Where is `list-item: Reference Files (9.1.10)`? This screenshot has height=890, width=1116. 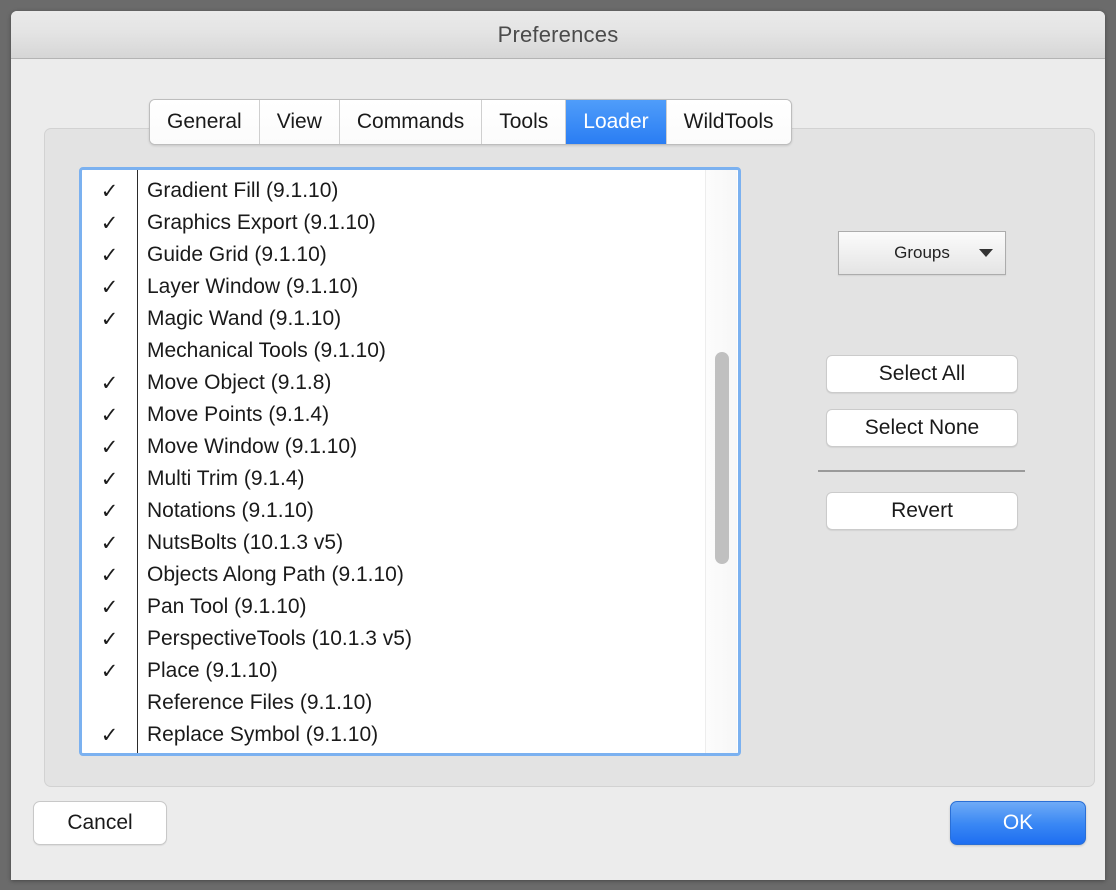 list-item: Reference Files (9.1.10) is located at coordinates (410, 703).